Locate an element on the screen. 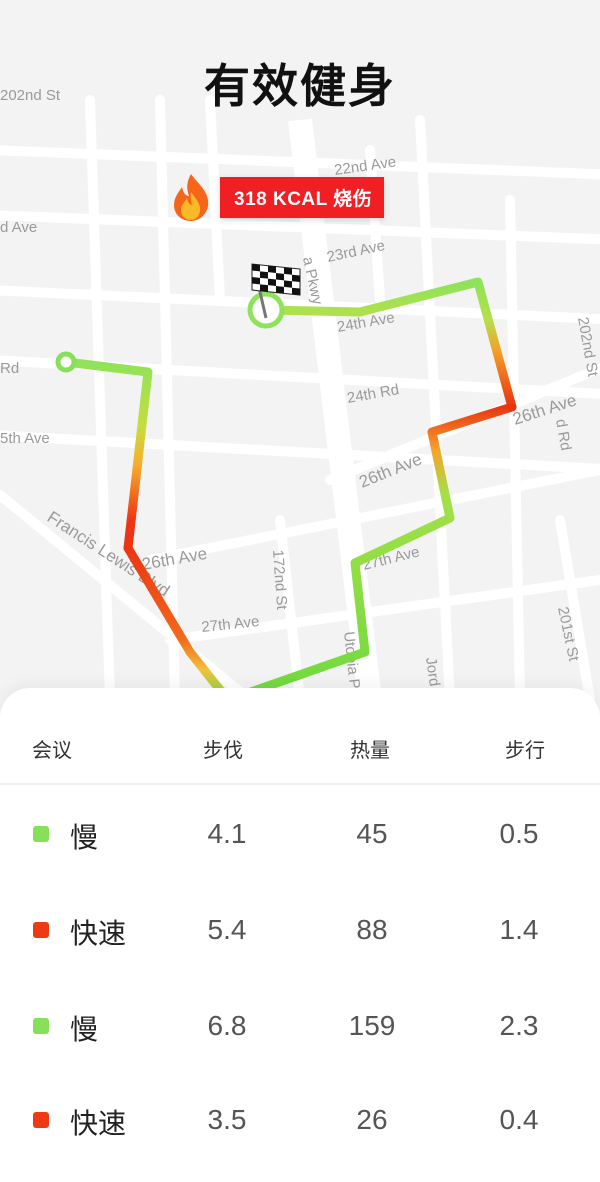 Image resolution: width=600 pixels, height=1182 pixels. row-pace: 5.4 is located at coordinates (227, 929).